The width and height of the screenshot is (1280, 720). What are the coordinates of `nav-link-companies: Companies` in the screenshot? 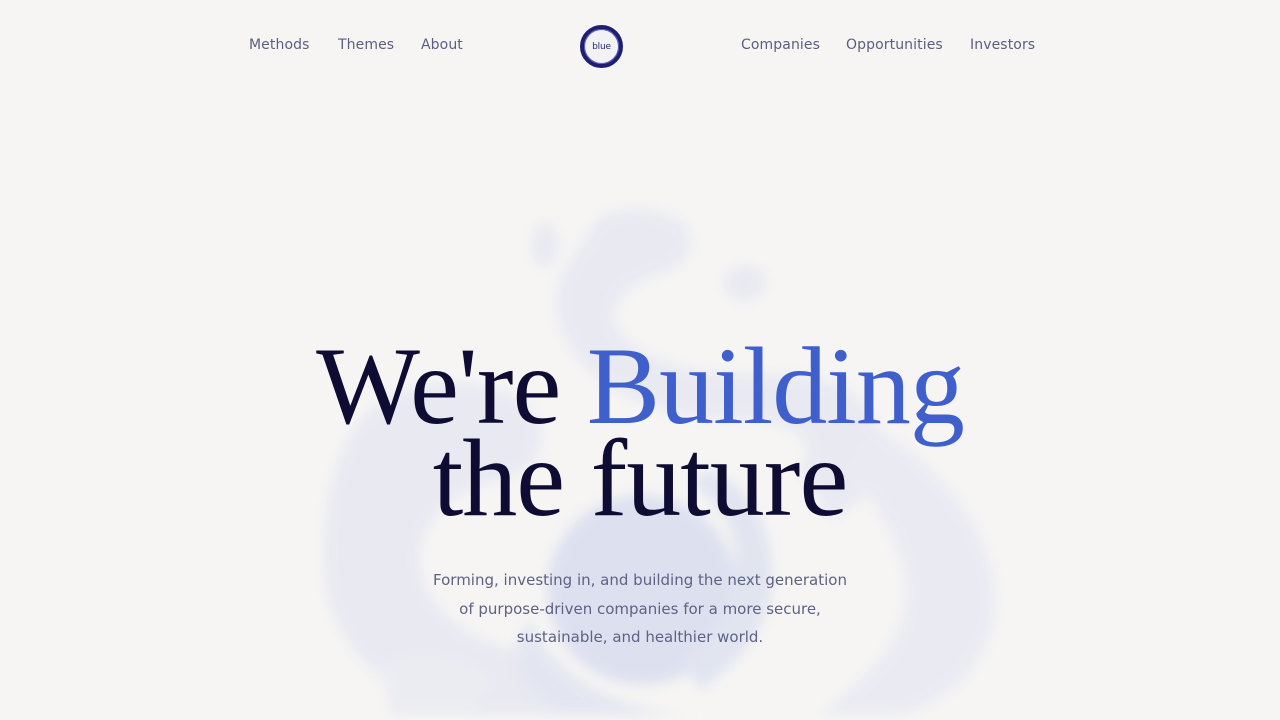 It's located at (780, 45).